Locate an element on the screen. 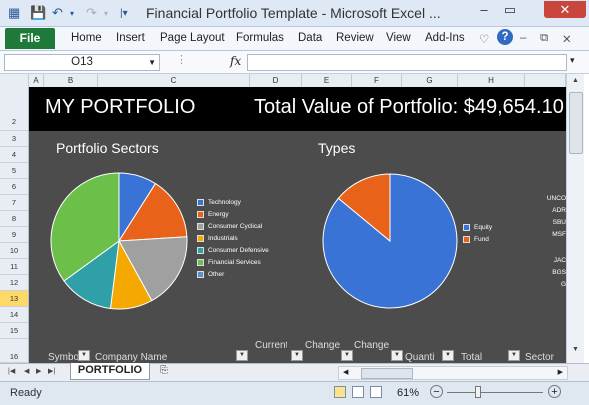 This screenshot has height=405, width=589. row-header: 7 is located at coordinates (14, 203).